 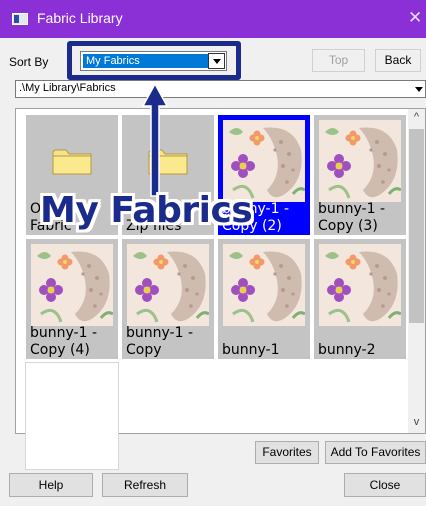 I want to click on refresh-button: Refresh, so click(x=145, y=485).